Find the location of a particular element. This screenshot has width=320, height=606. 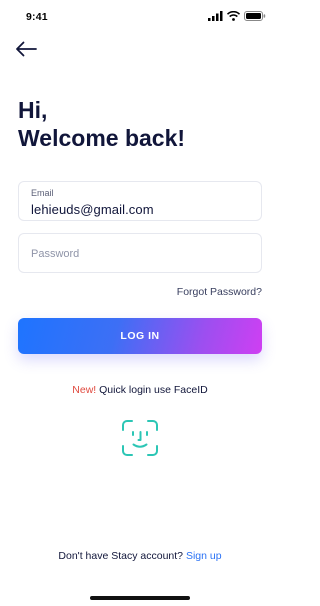

password-placeholder: Password is located at coordinates (55, 254).